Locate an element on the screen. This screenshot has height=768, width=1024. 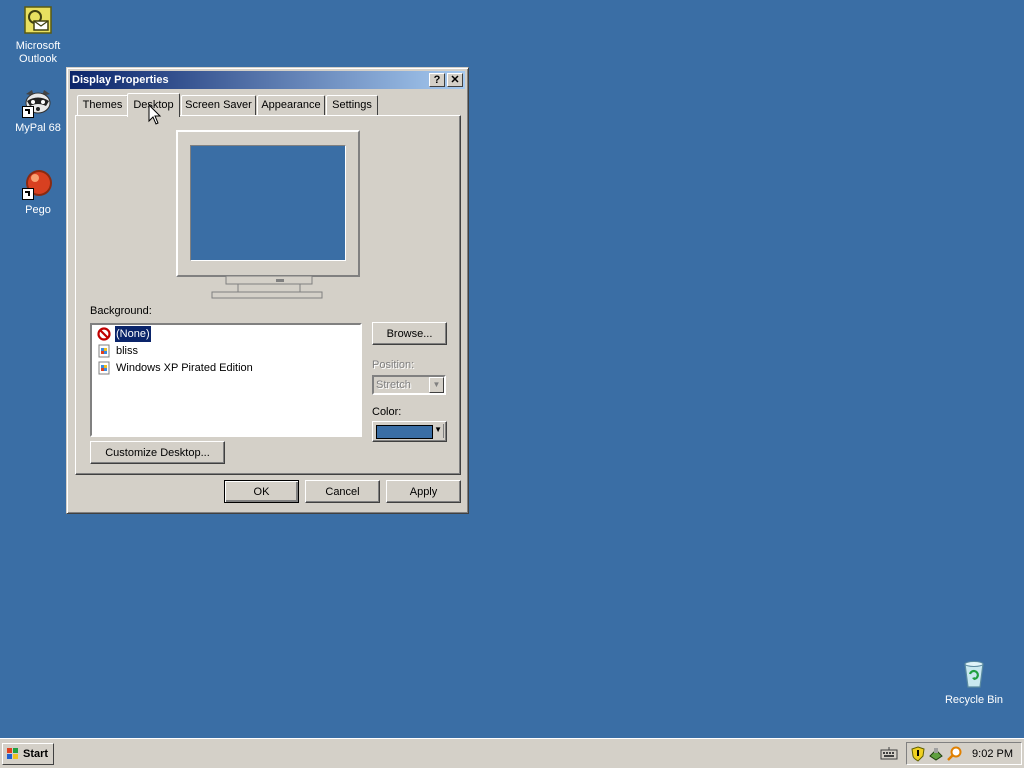
monitor-stand-icon is located at coordinates (267, 287).